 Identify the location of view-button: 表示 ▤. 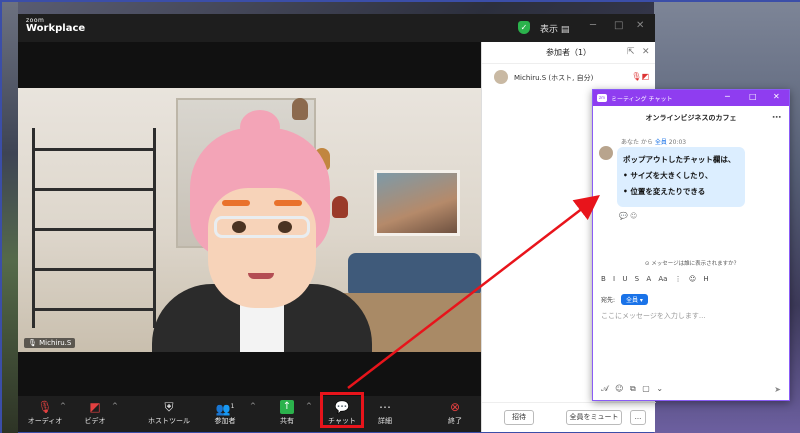
(554, 28).